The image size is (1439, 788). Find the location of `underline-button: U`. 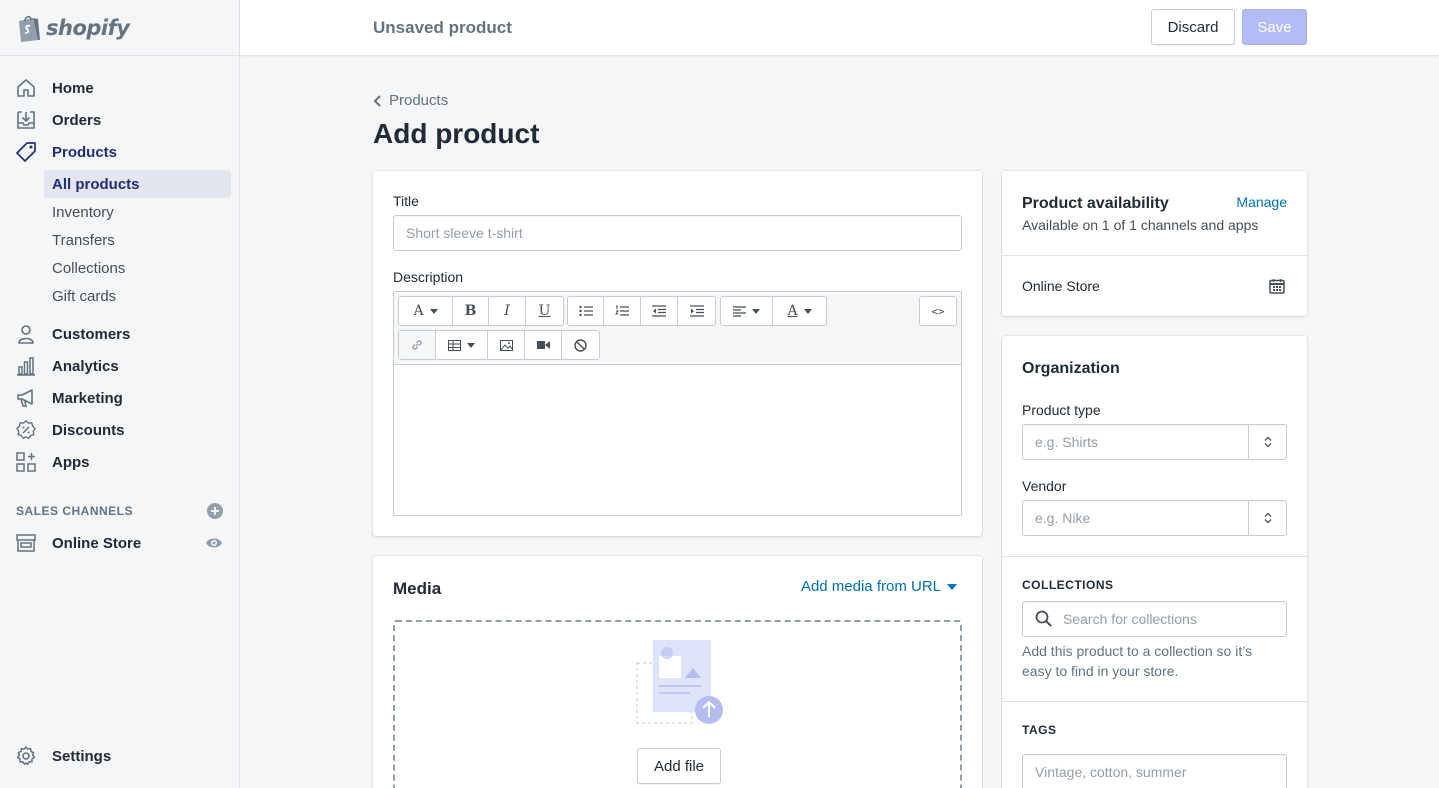

underline-button: U is located at coordinates (544, 311).